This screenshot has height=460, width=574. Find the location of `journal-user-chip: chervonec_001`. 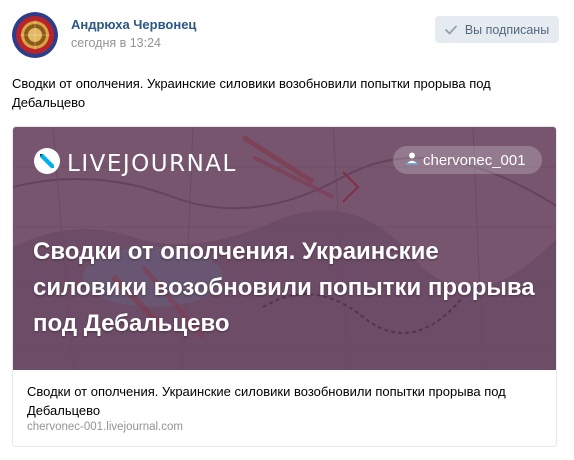

journal-user-chip: chervonec_001 is located at coordinates (467, 160).